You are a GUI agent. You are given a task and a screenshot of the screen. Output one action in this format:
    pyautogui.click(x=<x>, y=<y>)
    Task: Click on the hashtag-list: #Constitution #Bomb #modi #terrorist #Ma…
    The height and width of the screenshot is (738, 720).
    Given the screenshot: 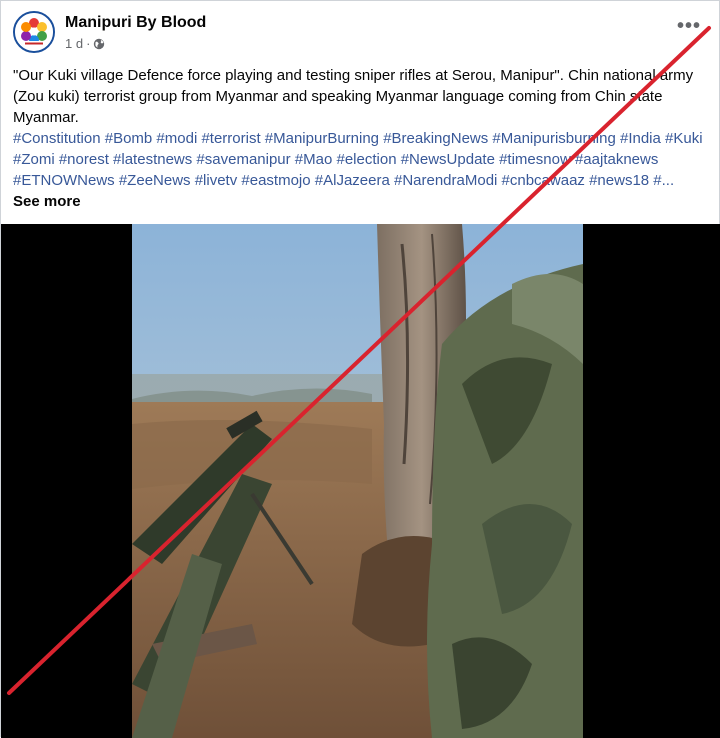 What is the action you would take?
    pyautogui.click(x=358, y=159)
    